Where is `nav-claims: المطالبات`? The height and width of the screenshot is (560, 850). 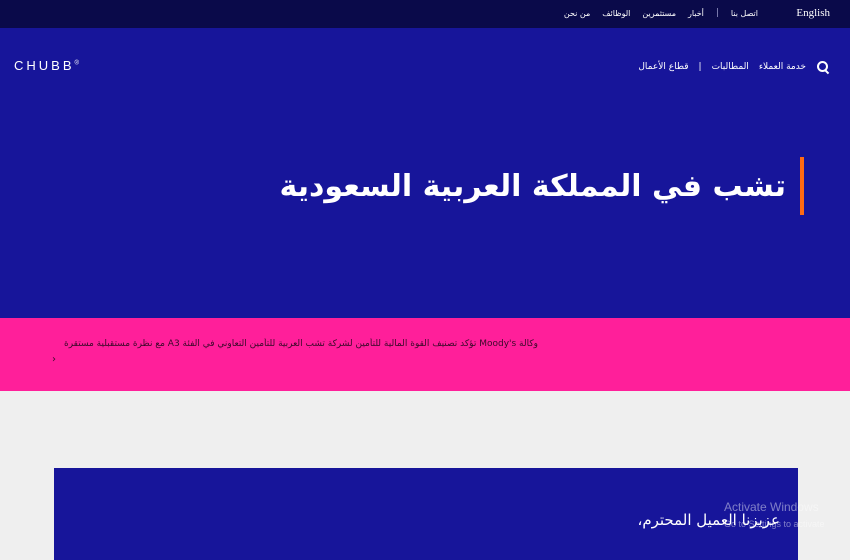 nav-claims: المطالبات is located at coordinates (730, 67).